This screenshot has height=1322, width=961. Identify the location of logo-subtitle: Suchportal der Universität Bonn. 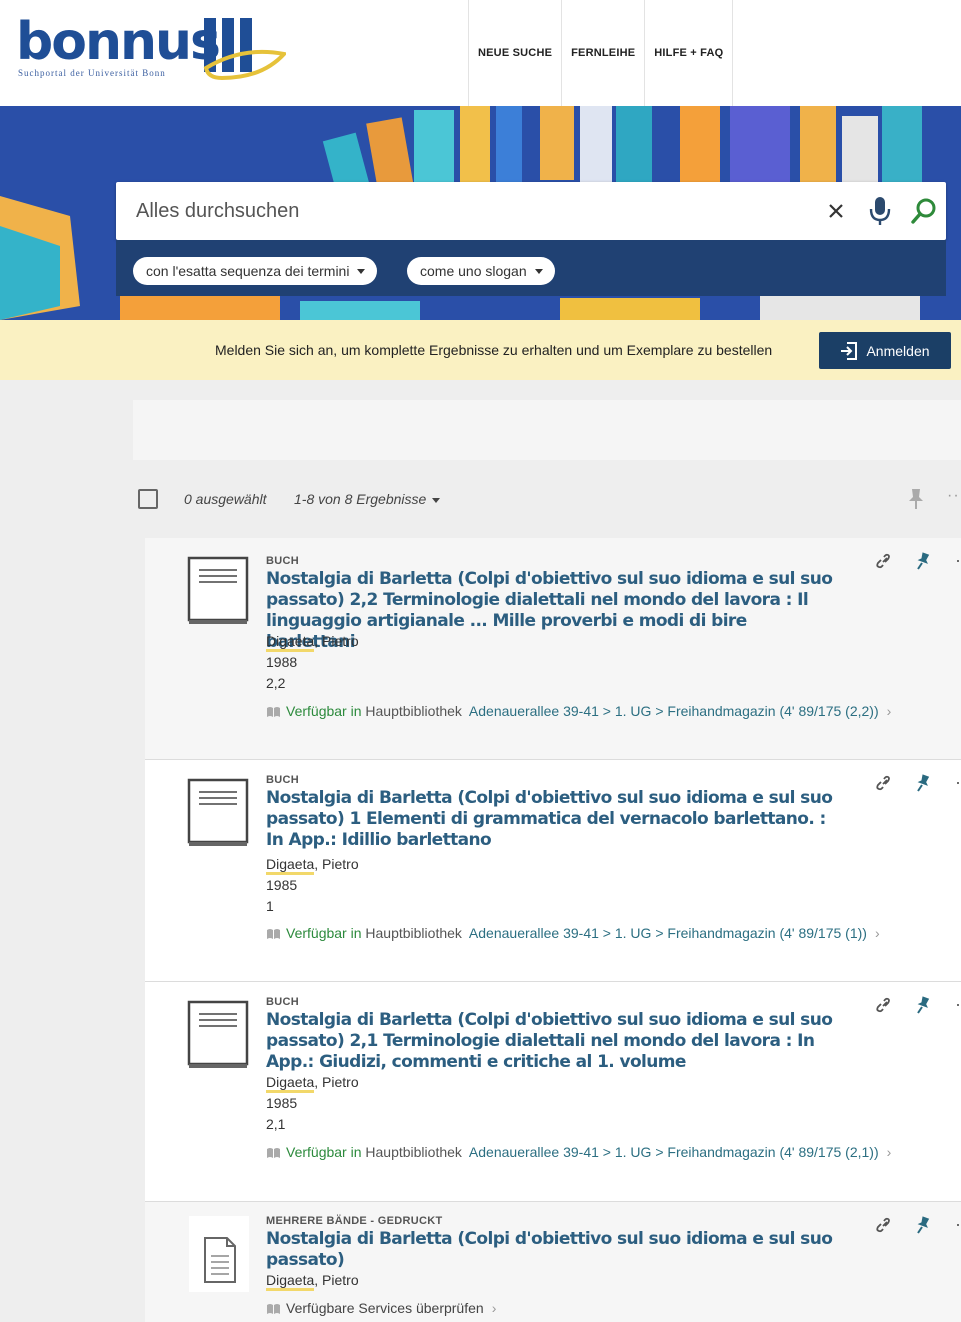
(92, 73).